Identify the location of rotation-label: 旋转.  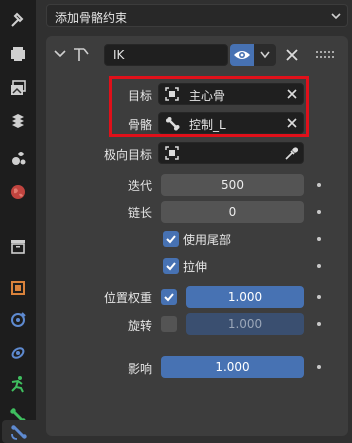
(139, 326).